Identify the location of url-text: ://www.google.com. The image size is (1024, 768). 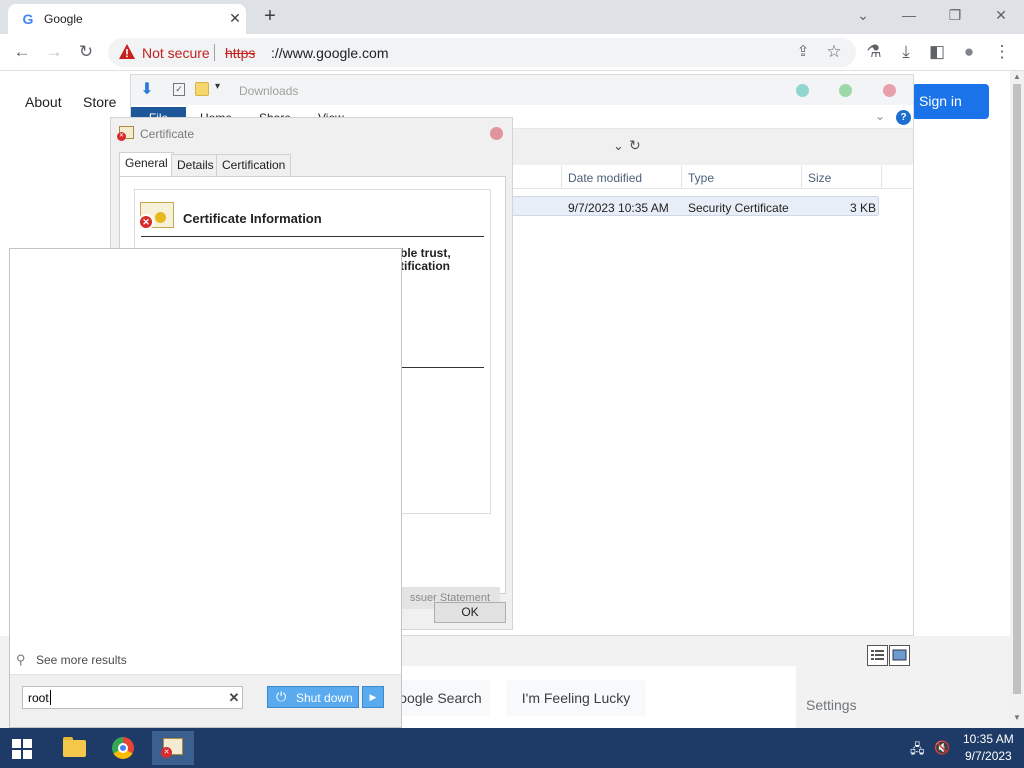
(330, 53).